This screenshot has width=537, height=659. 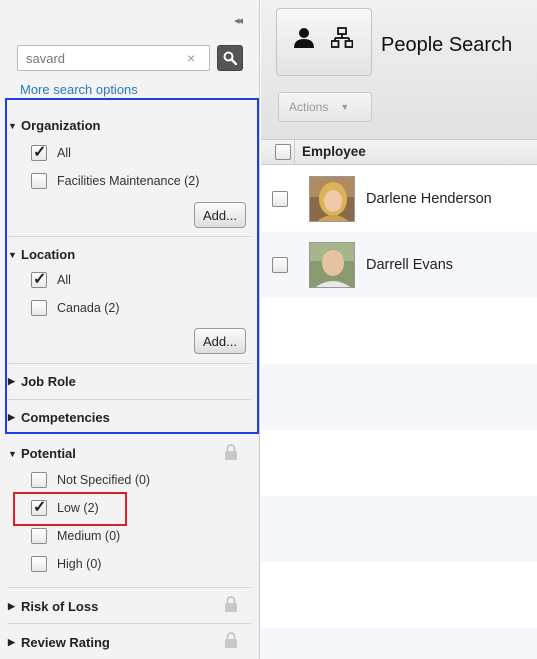 I want to click on facet-header-potential: ▼ Potential, so click(x=42, y=453).